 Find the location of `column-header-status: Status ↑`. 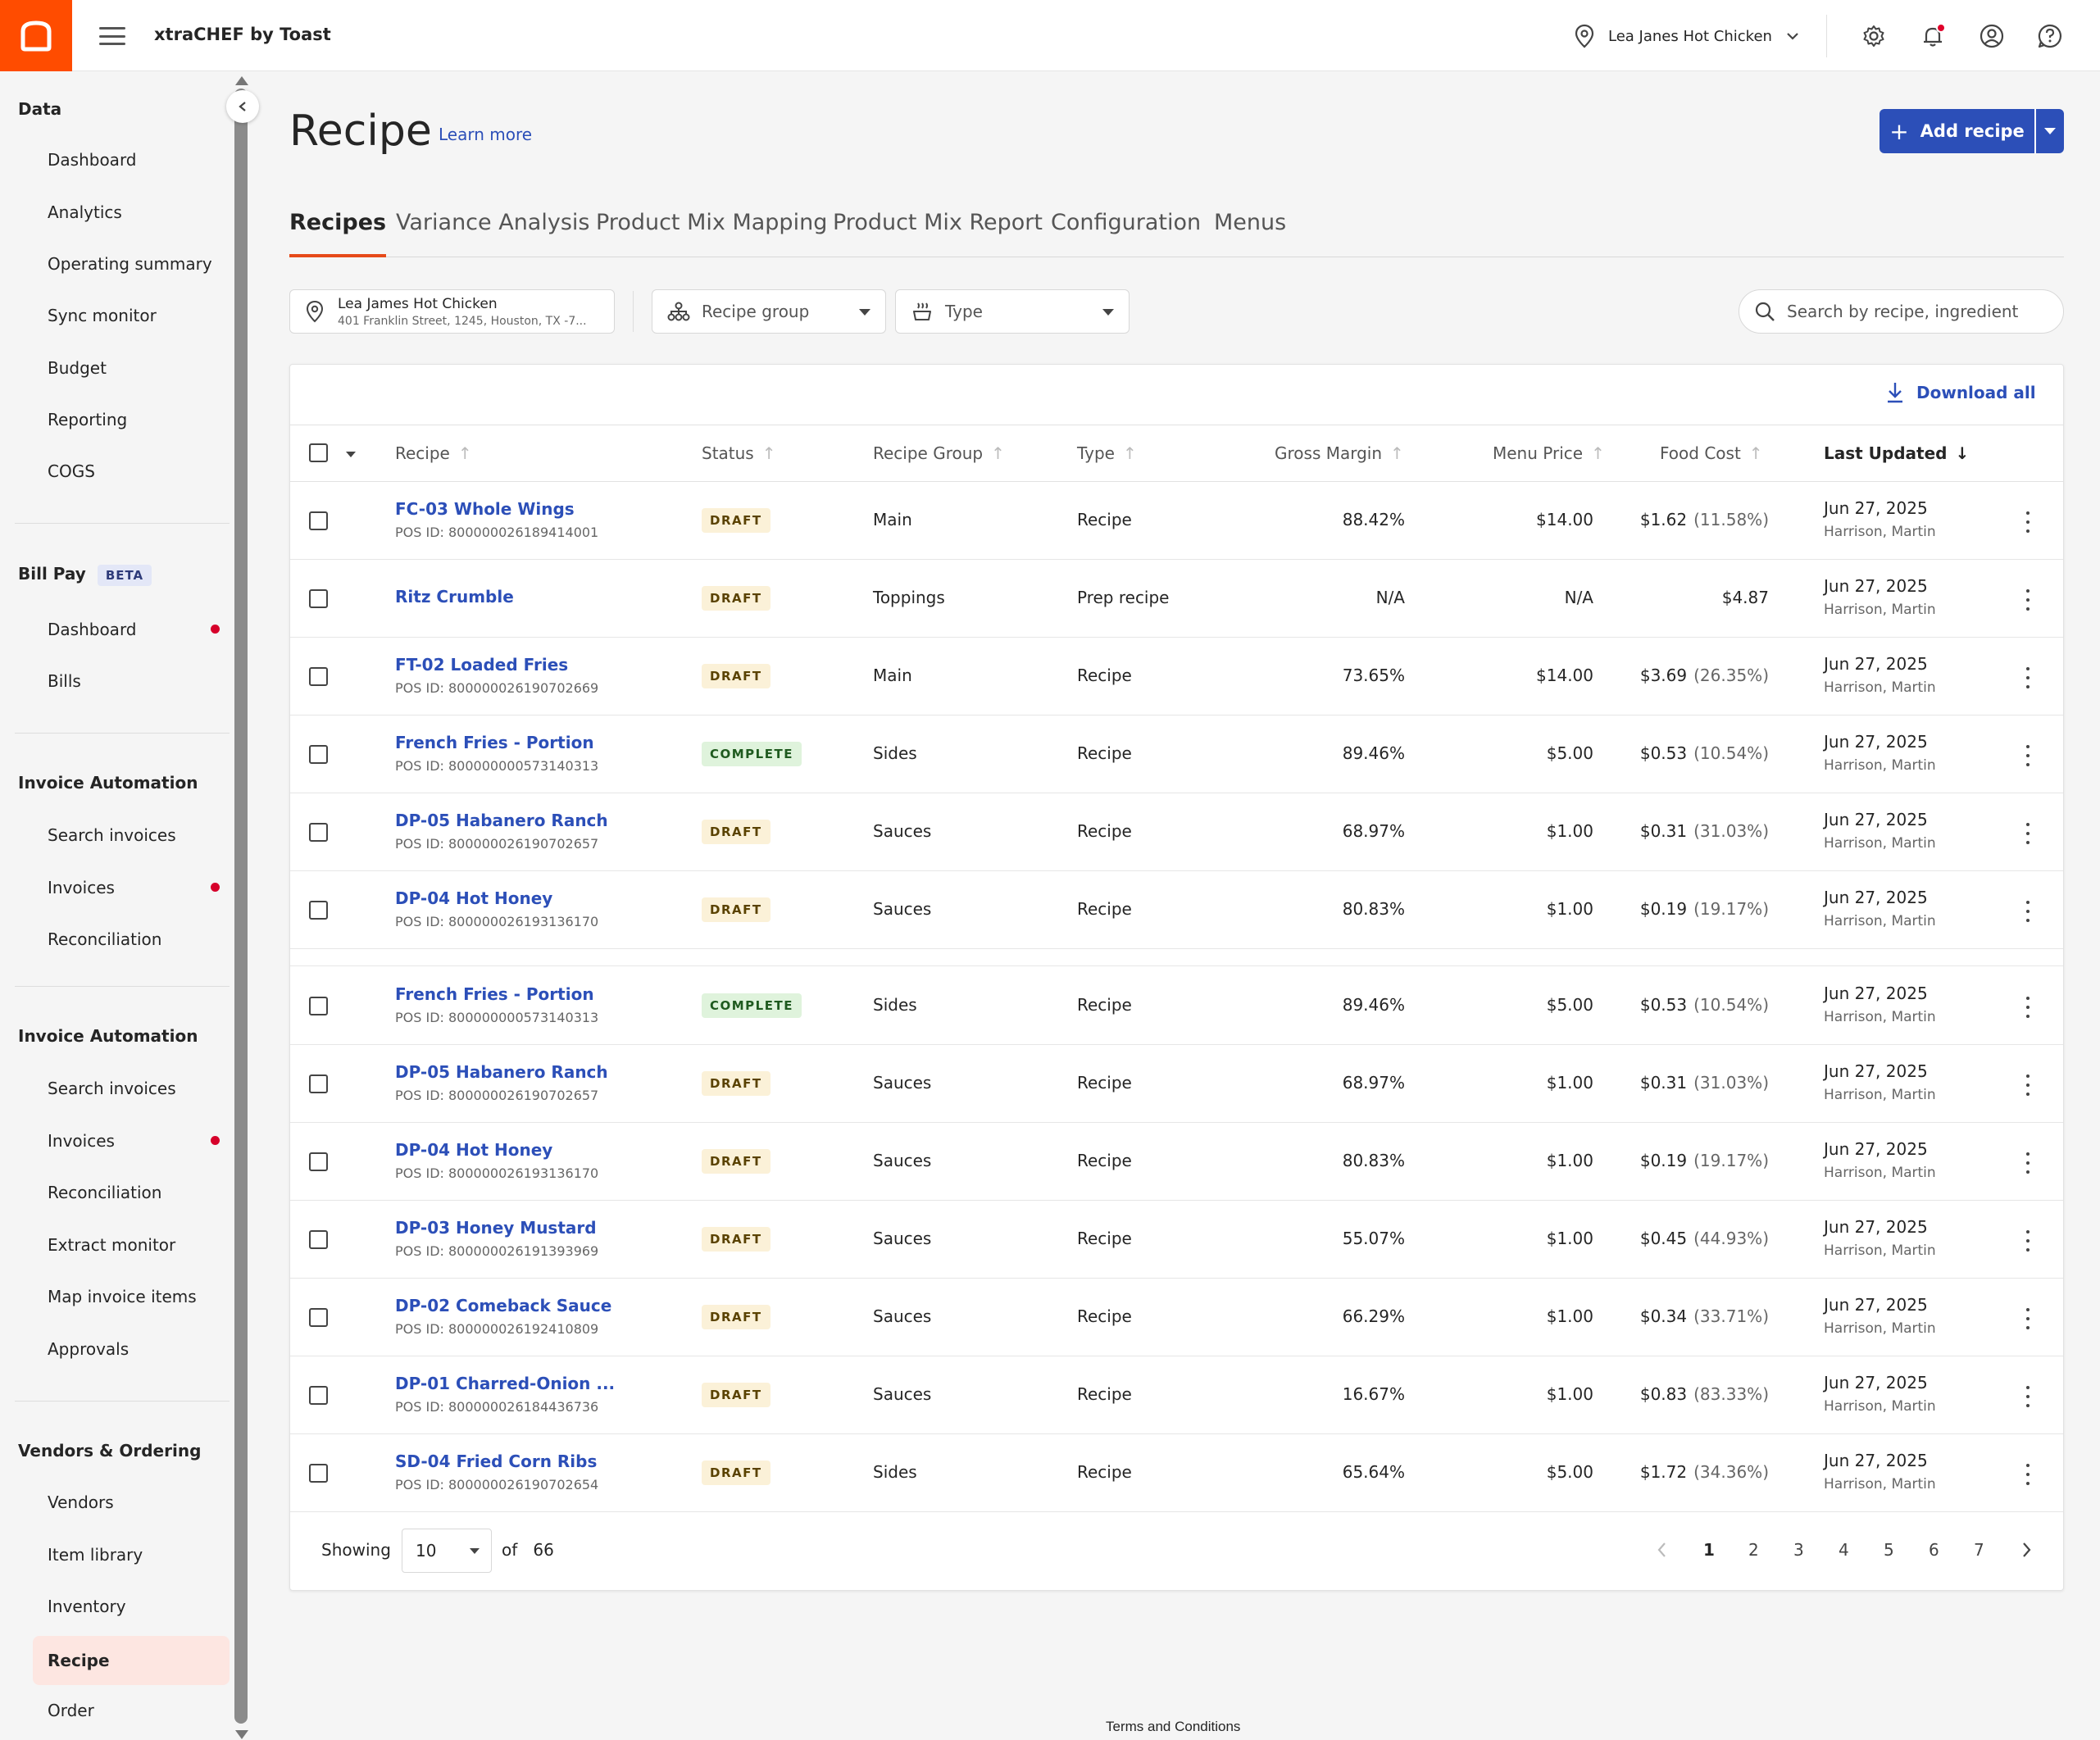

column-header-status: Status ↑ is located at coordinates (739, 453).